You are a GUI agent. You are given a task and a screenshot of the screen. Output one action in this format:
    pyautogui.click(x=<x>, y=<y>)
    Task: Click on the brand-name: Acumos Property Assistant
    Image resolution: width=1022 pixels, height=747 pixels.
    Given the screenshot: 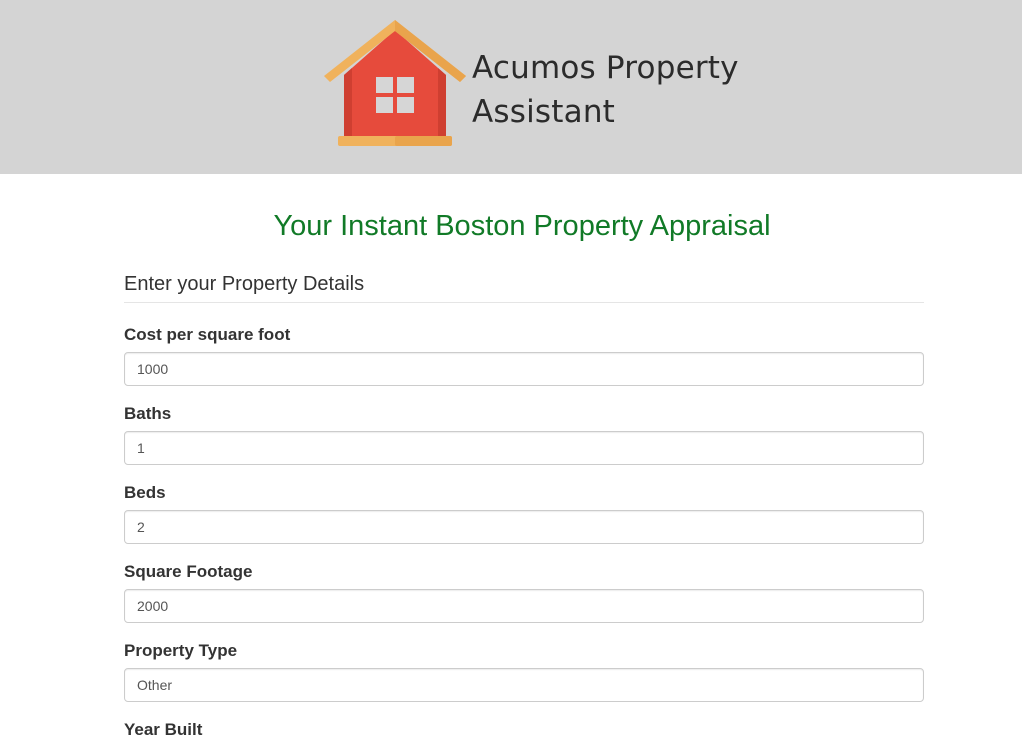 What is the action you would take?
    pyautogui.click(x=605, y=90)
    